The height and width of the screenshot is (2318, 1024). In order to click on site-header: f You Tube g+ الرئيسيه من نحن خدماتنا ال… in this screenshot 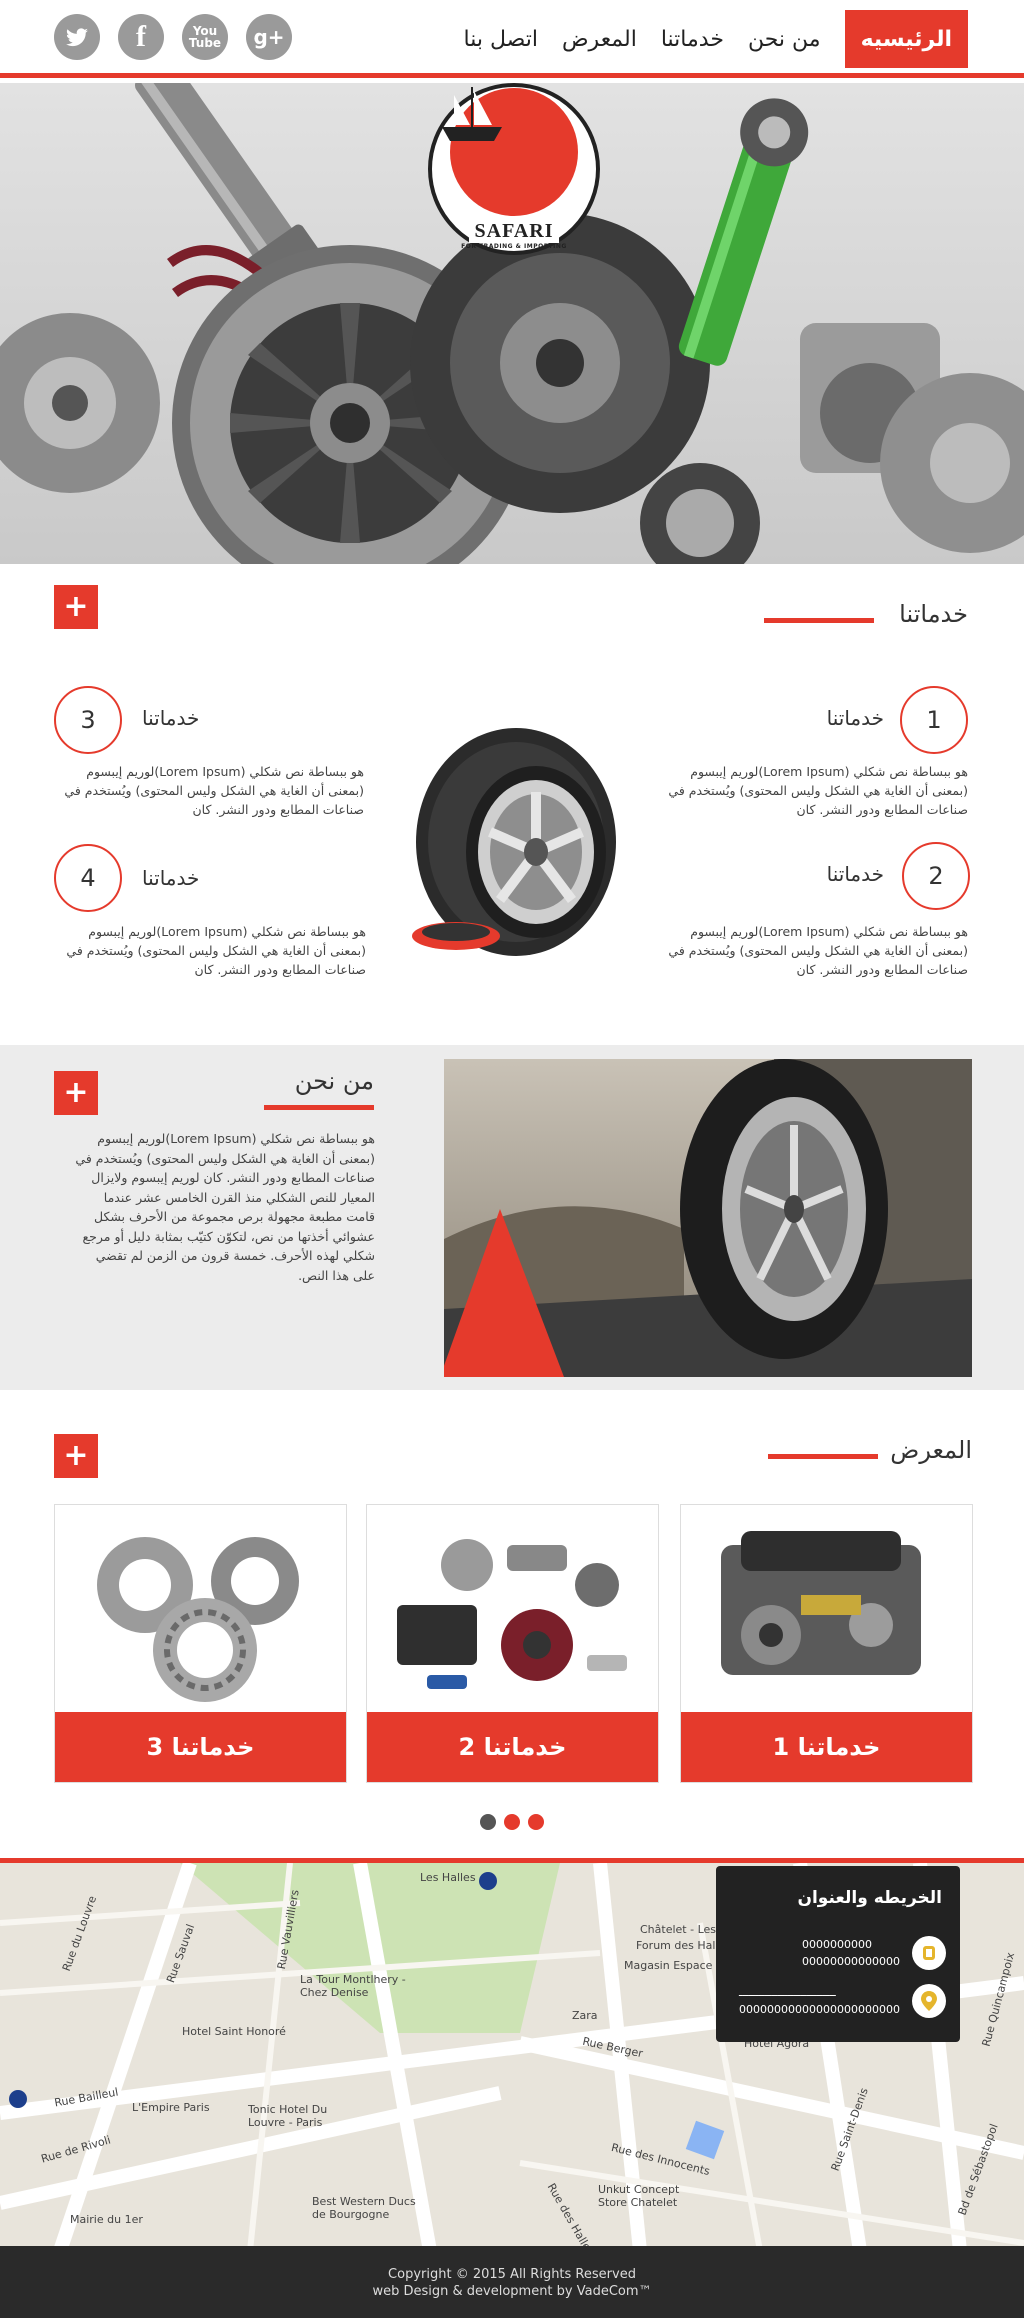, I will do `click(512, 39)`.